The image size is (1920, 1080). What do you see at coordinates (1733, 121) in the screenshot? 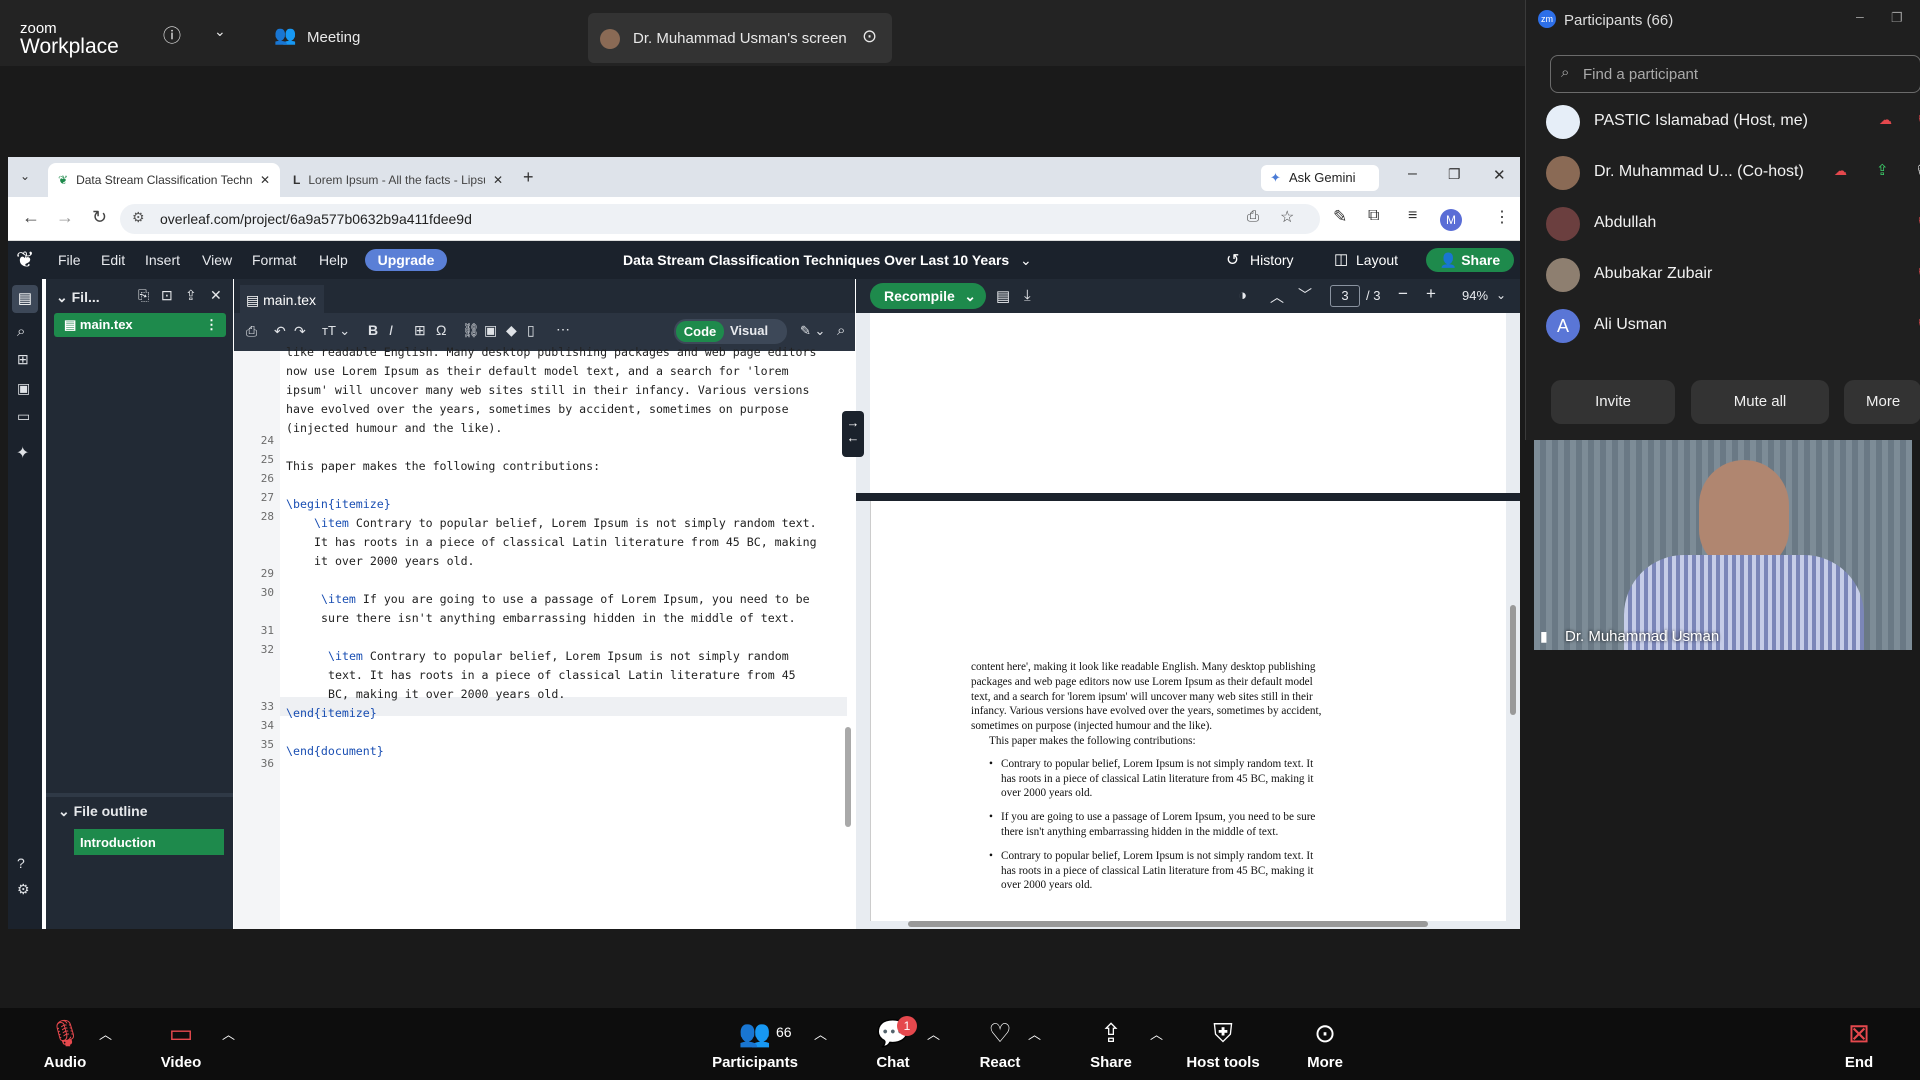
I see `participant-row: PASTIC Islamabad (Host, me) ☁ 🎙` at bounding box center [1733, 121].